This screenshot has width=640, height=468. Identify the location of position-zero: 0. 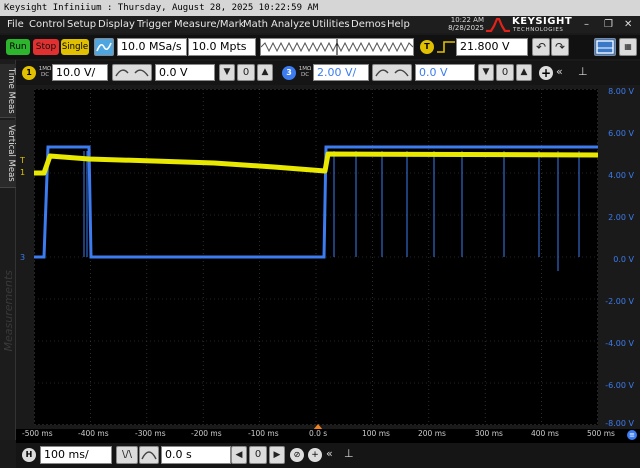
(258, 455).